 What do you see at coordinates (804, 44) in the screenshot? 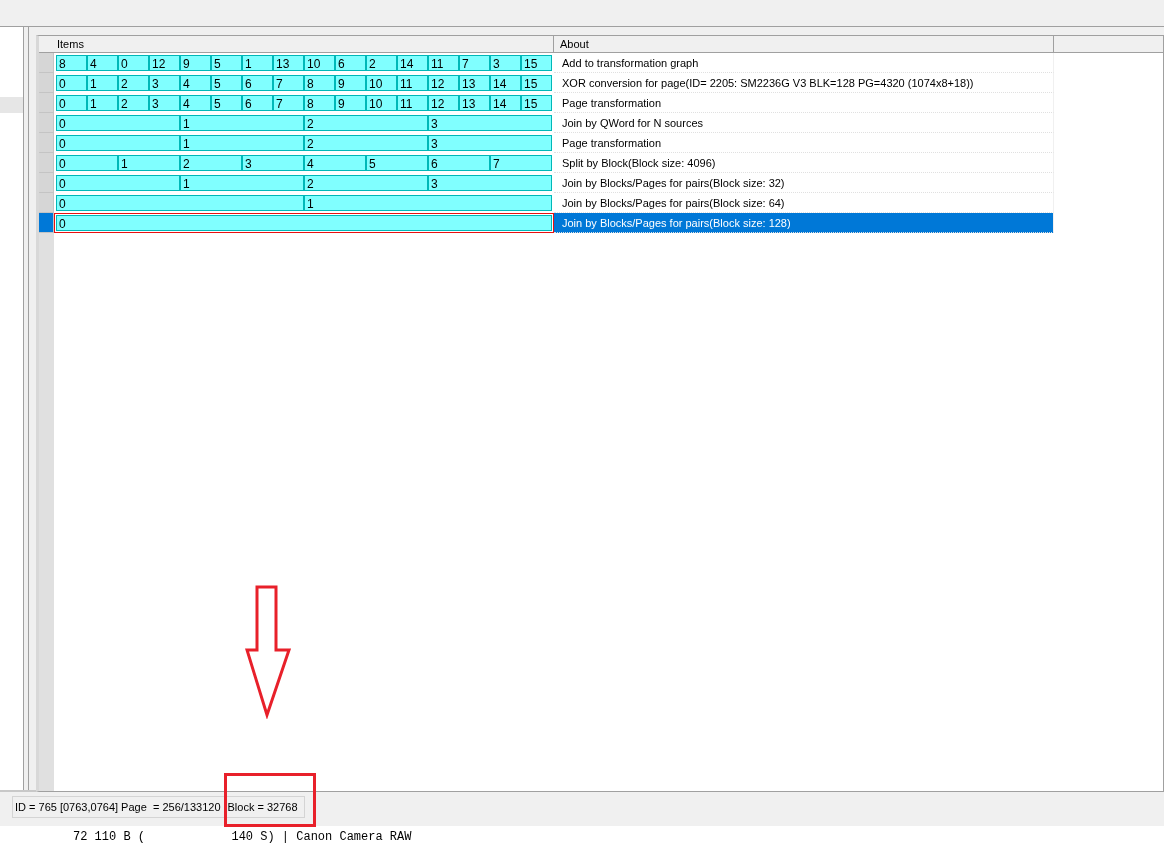
I see `column-header: About` at bounding box center [804, 44].